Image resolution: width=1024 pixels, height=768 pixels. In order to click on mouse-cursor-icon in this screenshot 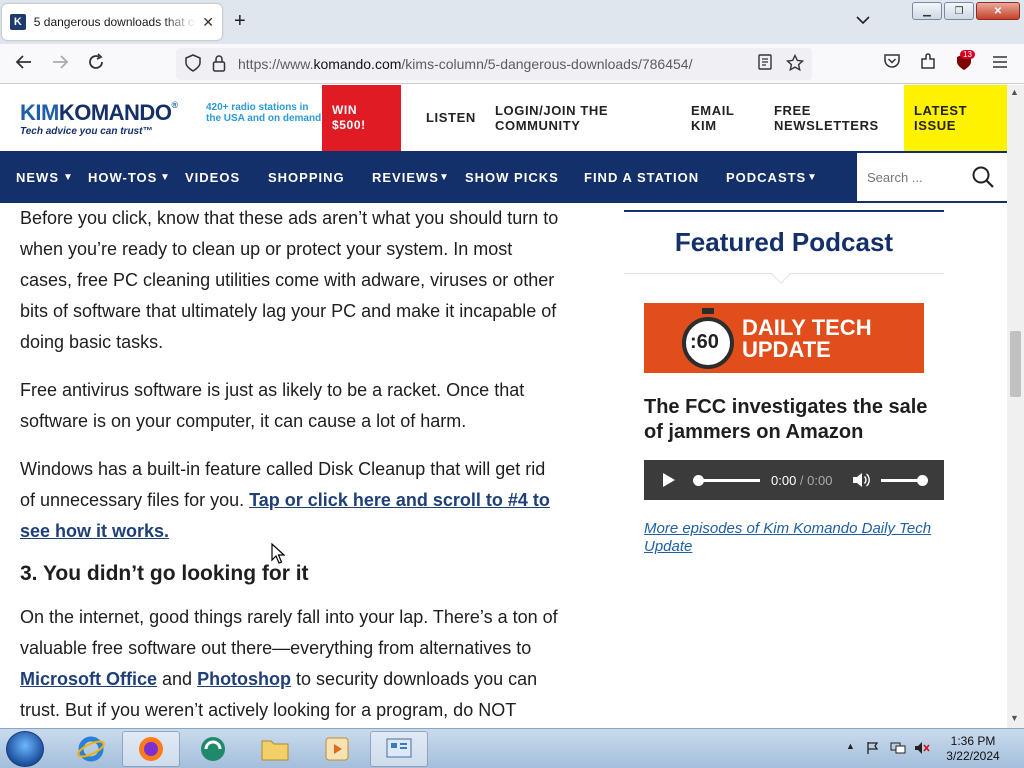, I will do `click(278, 553)`.